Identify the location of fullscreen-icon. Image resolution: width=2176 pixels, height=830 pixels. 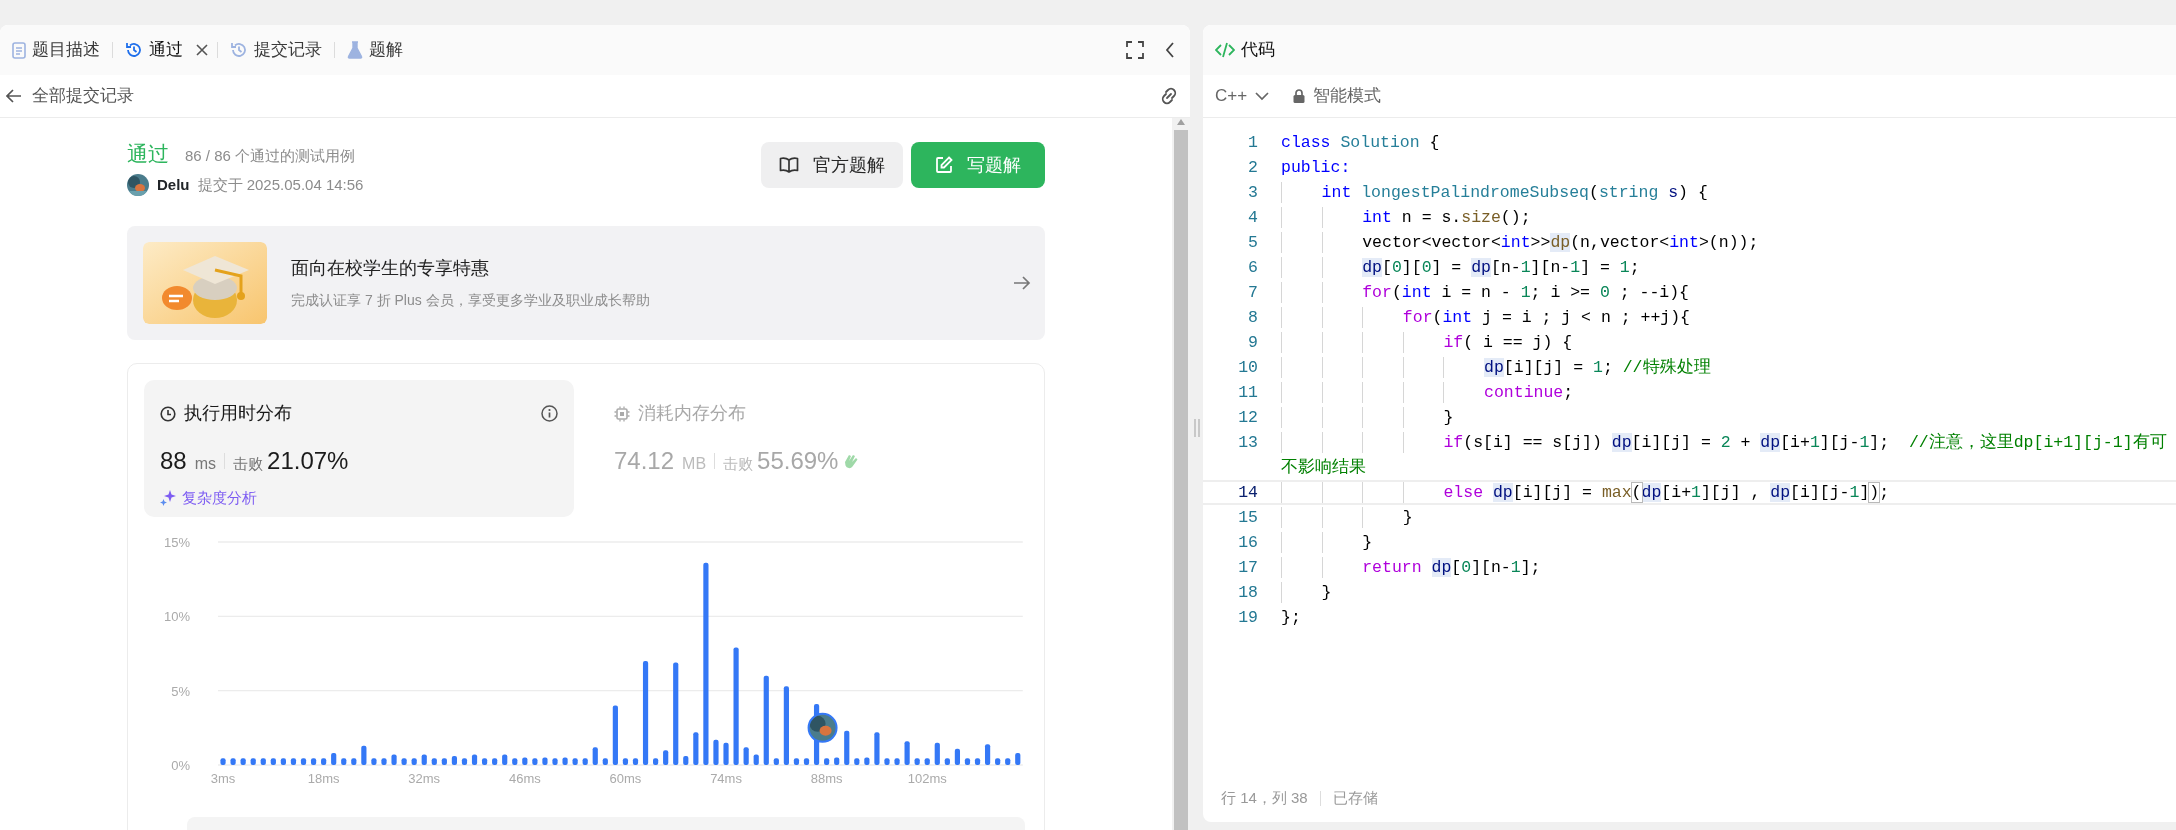
(1135, 50).